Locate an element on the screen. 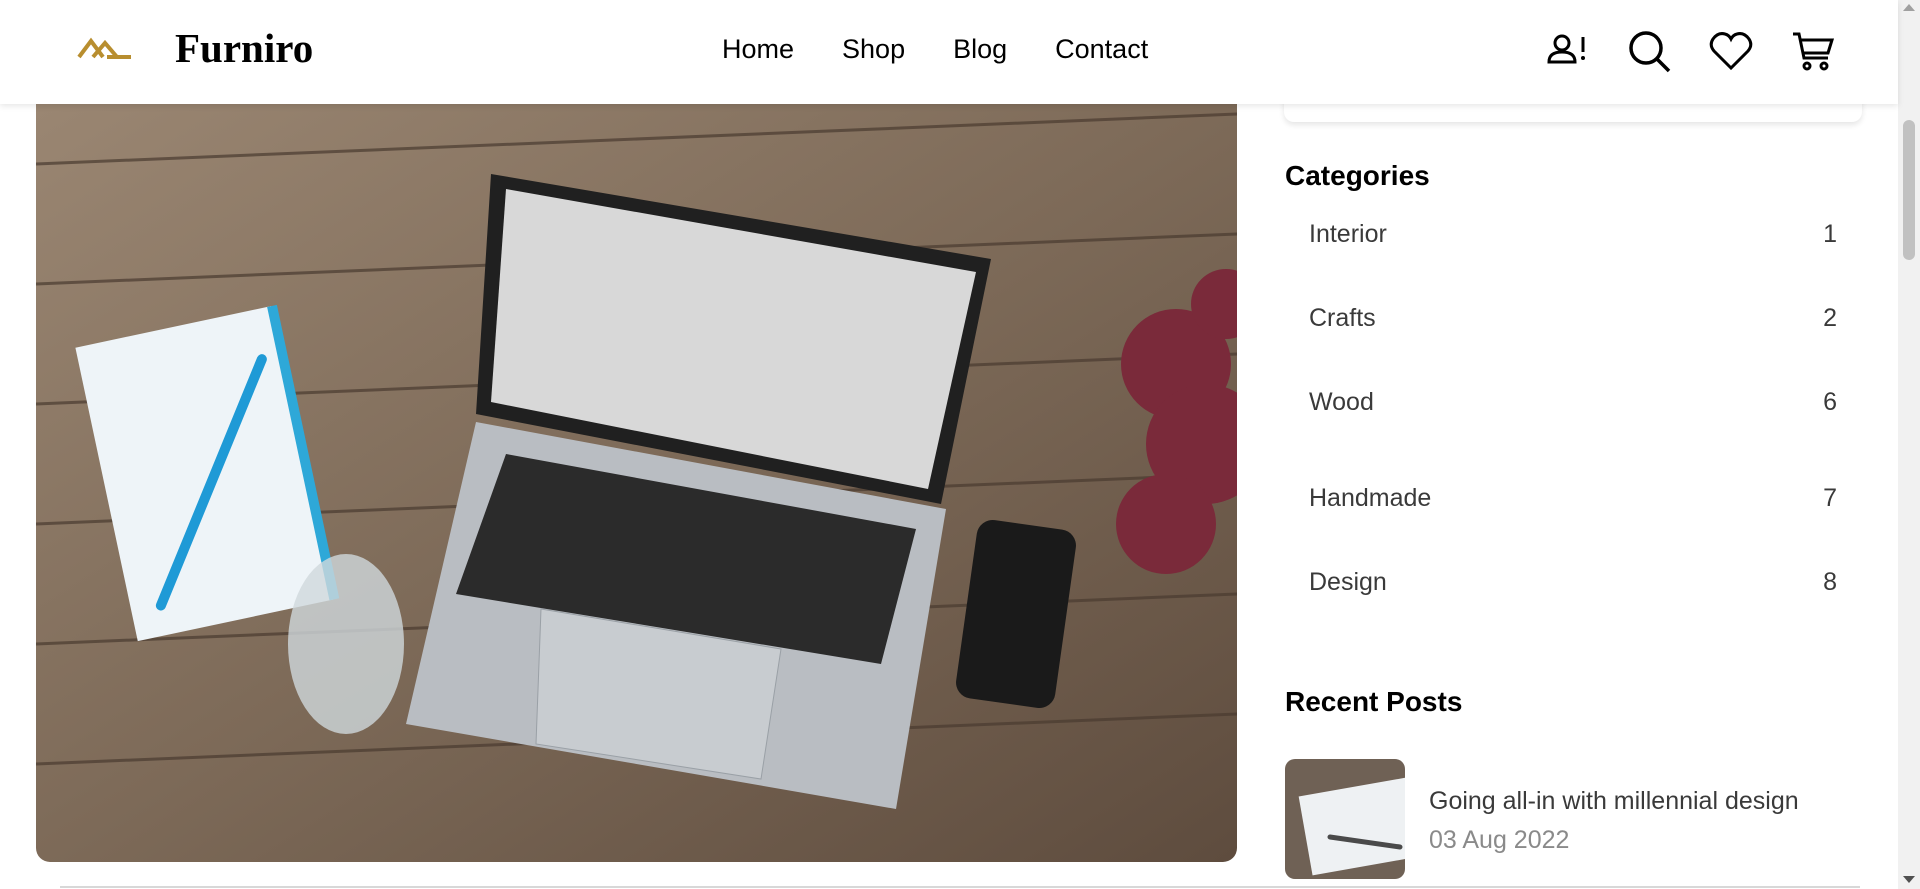 The height and width of the screenshot is (889, 1920). category-item: Wood 6 is located at coordinates (1561, 438).